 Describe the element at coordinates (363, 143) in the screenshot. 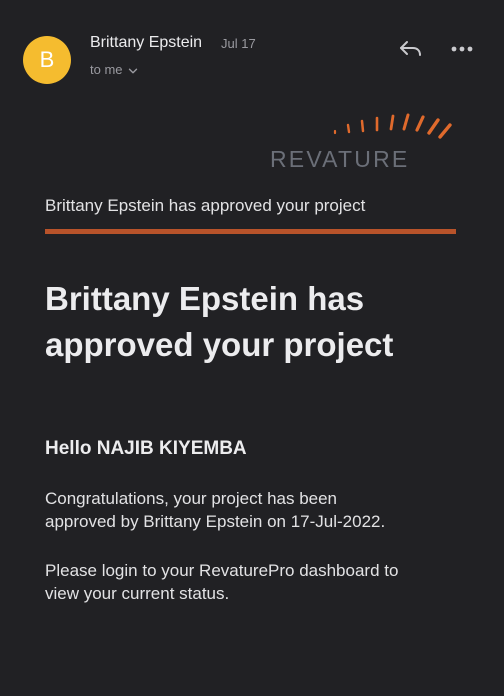

I see `revature-logo: REVATURE` at that location.